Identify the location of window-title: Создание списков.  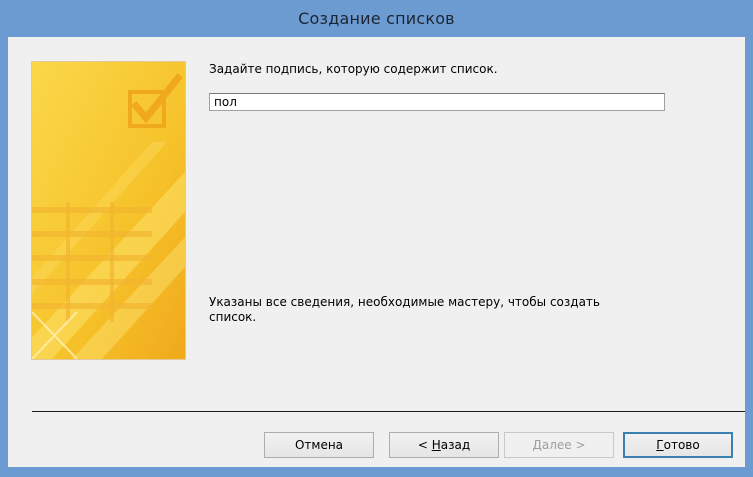
(376, 18).